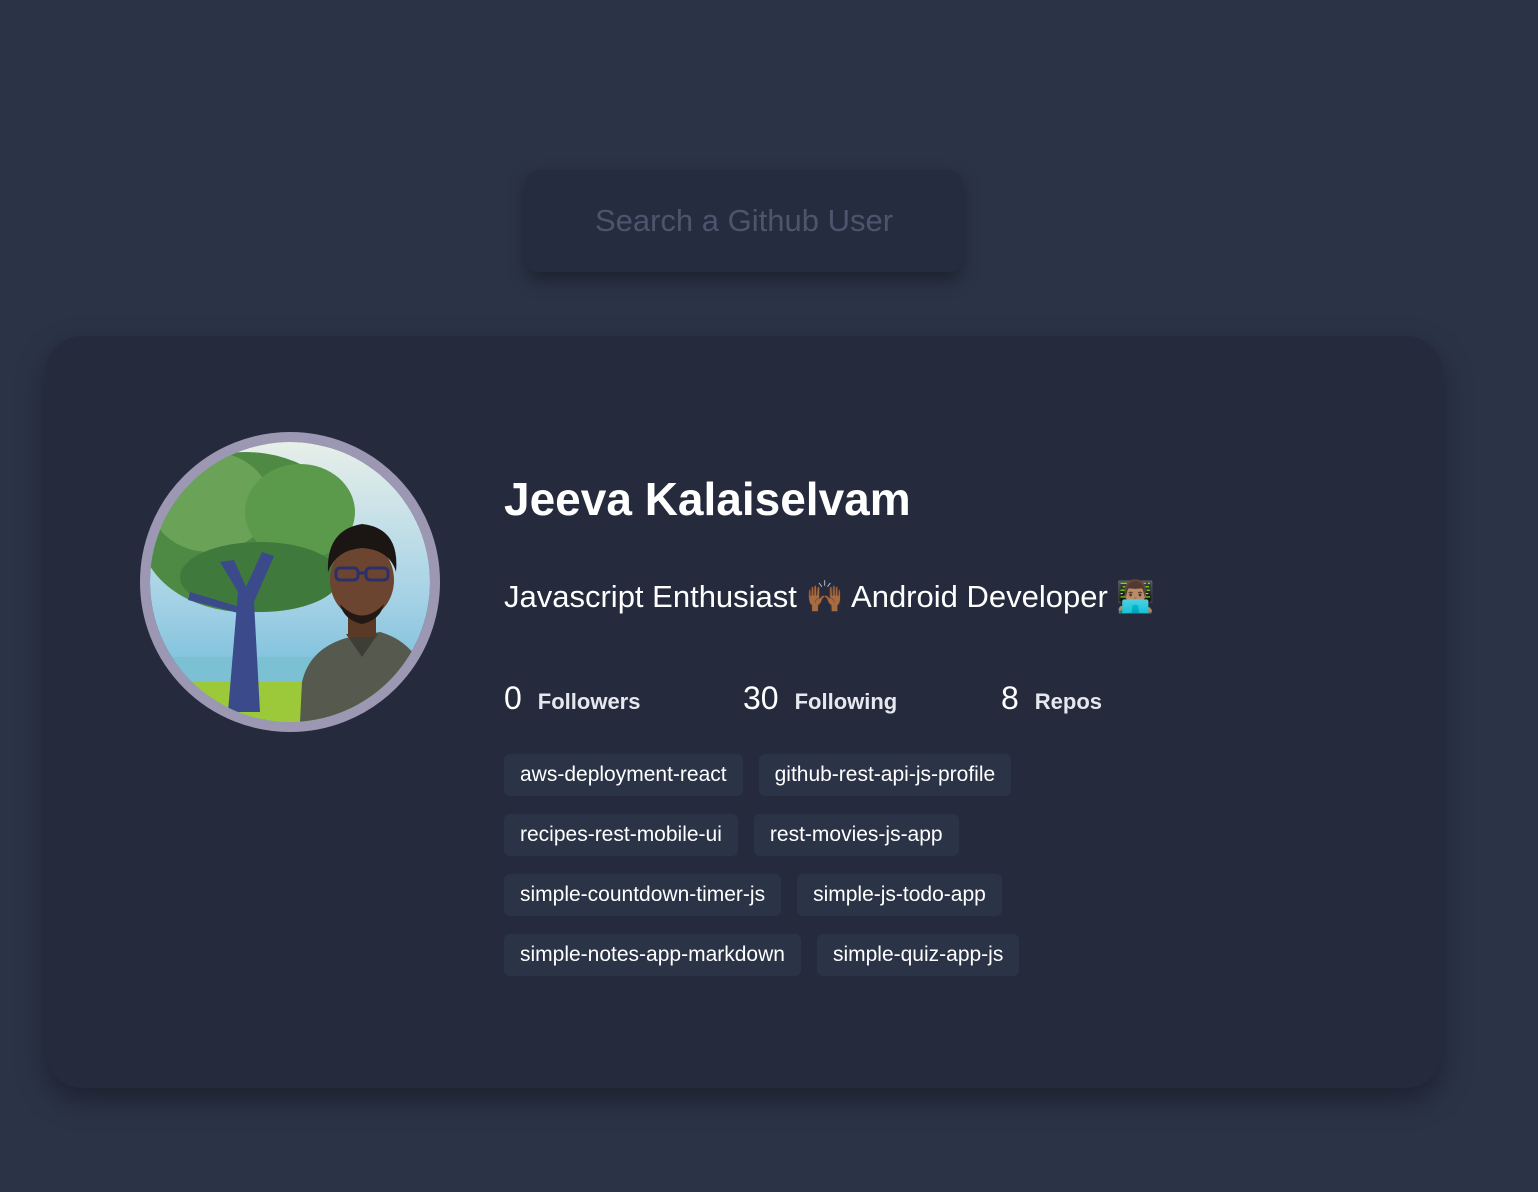 This screenshot has width=1538, height=1192. Describe the element at coordinates (1068, 701) in the screenshot. I see `repos-label: Repos` at that location.